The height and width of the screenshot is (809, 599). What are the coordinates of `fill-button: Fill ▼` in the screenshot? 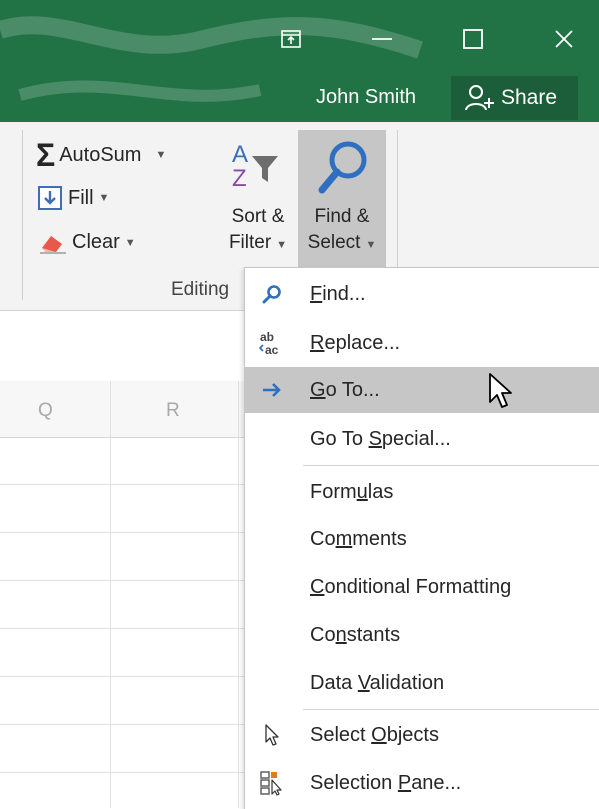 It's located at (73, 198).